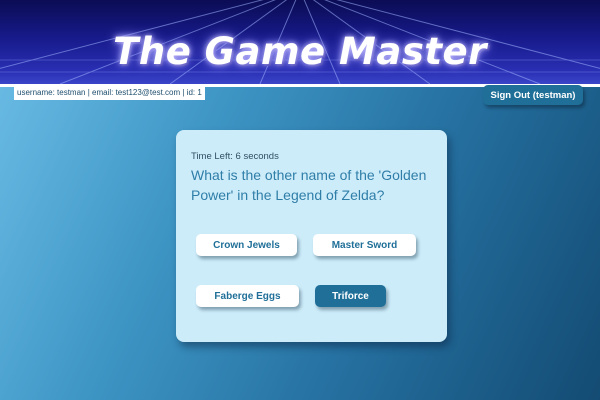 The height and width of the screenshot is (400, 600). What do you see at coordinates (350, 296) in the screenshot?
I see `answer-button-triforce: Triforce` at bounding box center [350, 296].